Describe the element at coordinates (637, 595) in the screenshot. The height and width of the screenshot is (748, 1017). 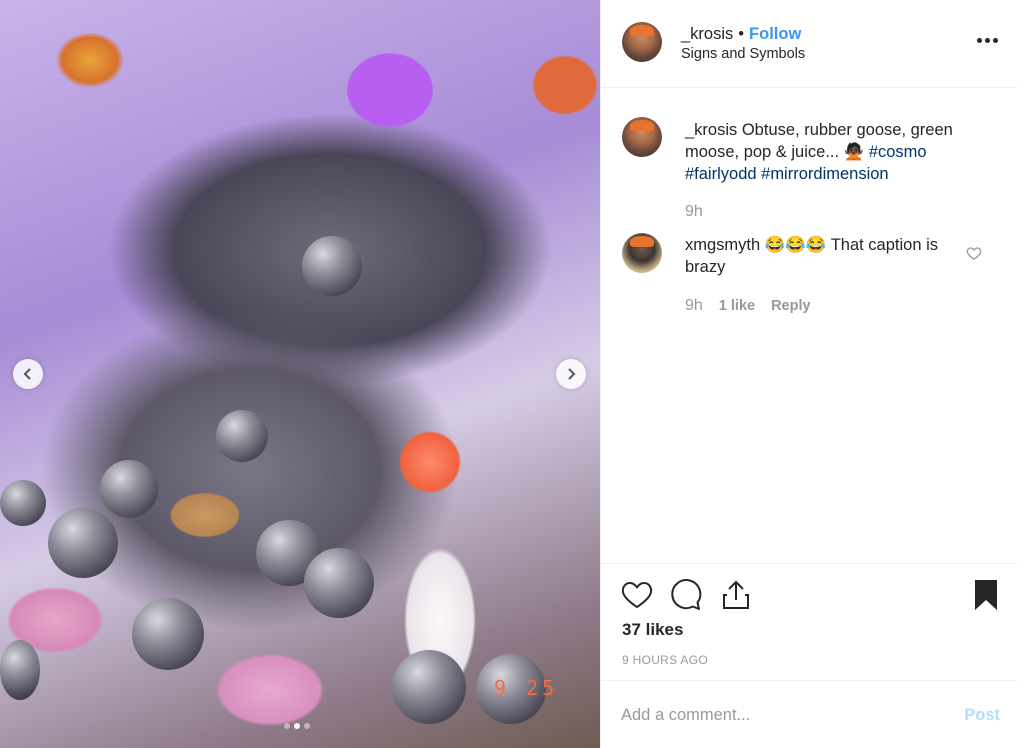
I see `heart-icon` at that location.